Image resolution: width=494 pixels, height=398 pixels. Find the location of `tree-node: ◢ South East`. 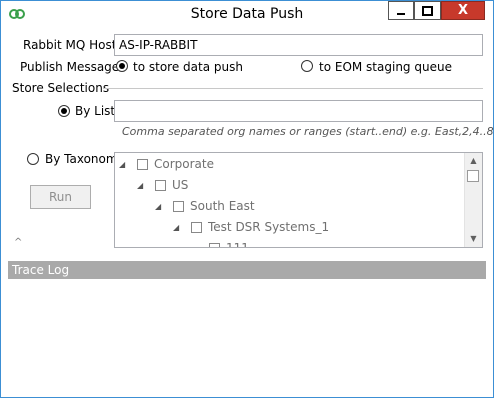

tree-node: ◢ South East is located at coordinates (205, 206).